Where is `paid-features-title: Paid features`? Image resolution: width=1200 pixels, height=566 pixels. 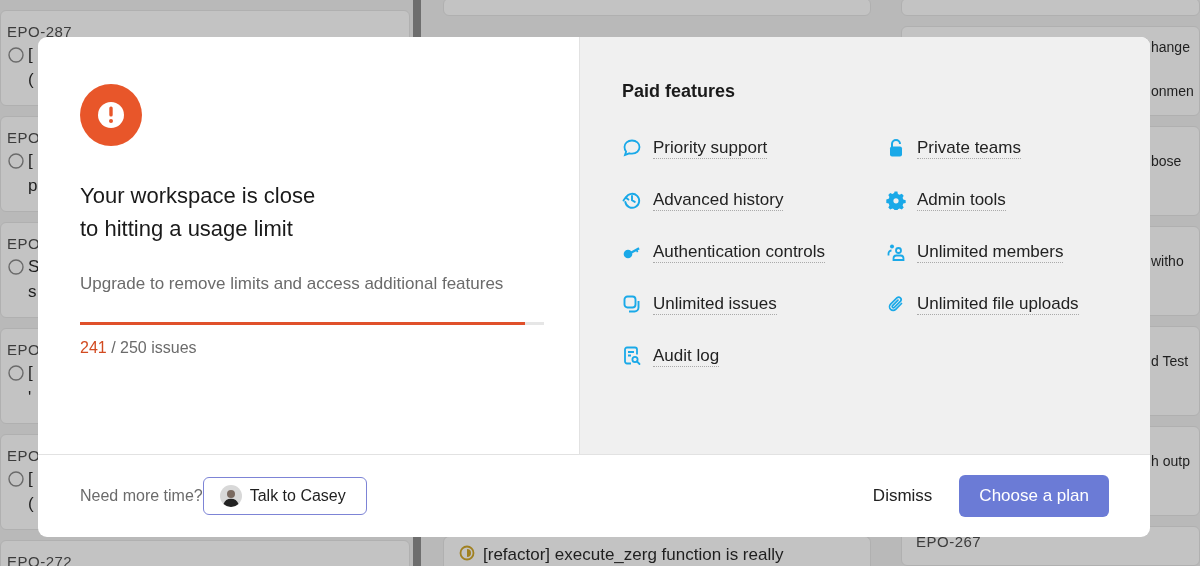
paid-features-title: Paid features is located at coordinates (679, 91).